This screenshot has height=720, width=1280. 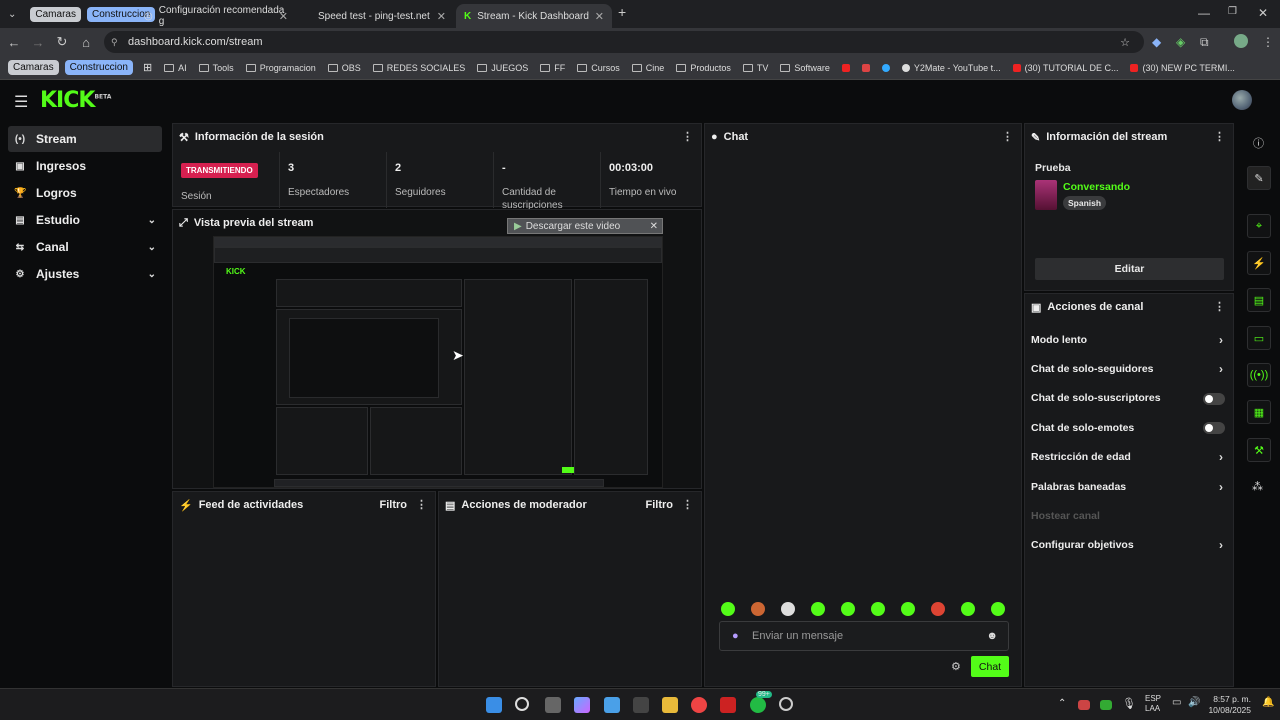 I want to click on bookmark-youtube, so click(x=846, y=67).